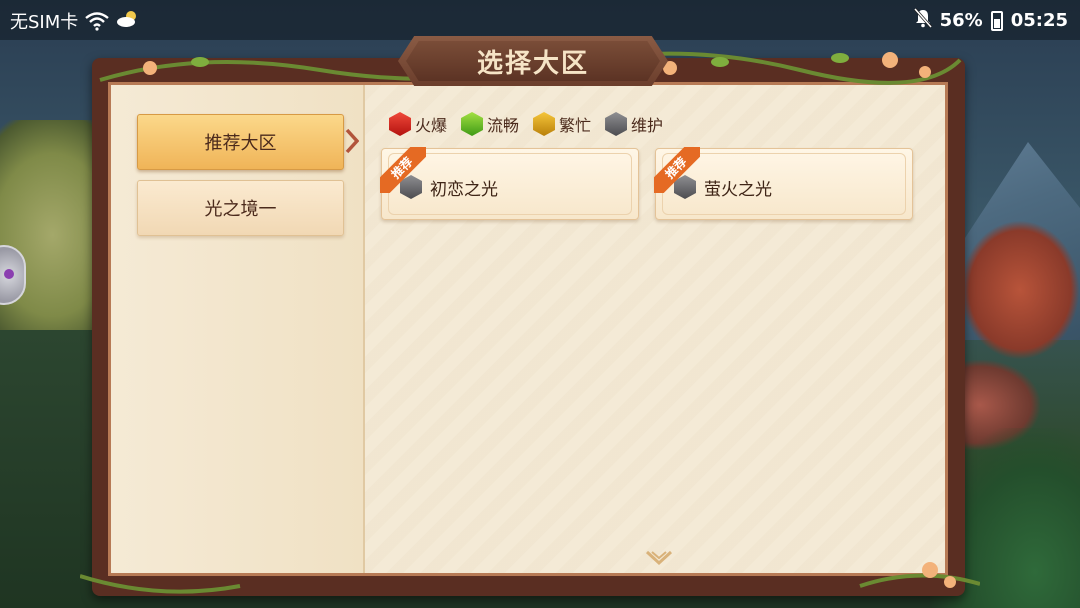 This screenshot has height=608, width=1080. I want to click on legend-busy: 繁忙, so click(562, 124).